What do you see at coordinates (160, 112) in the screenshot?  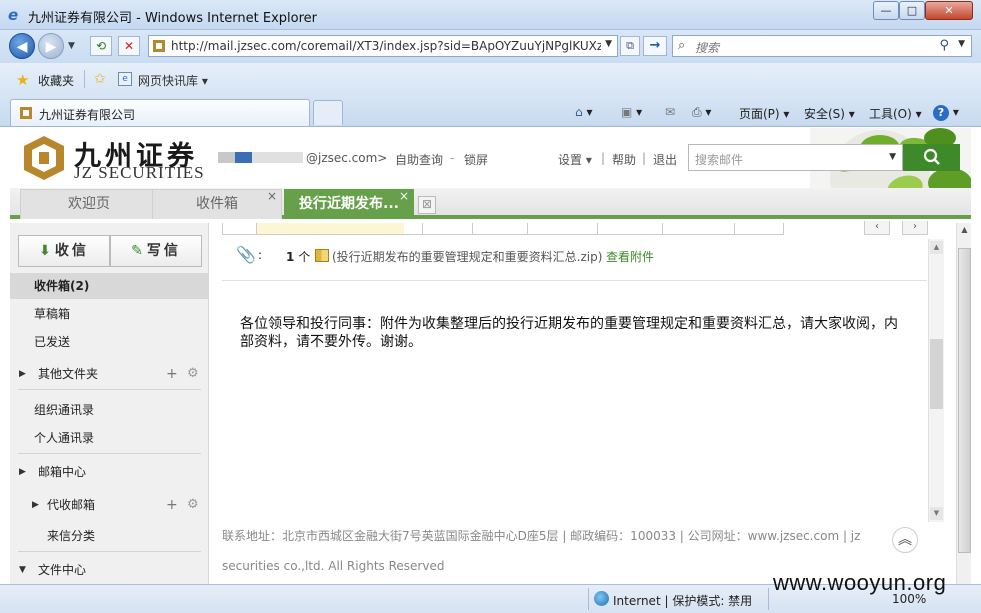 I see `browser-tab: 九州证券有限公司` at bounding box center [160, 112].